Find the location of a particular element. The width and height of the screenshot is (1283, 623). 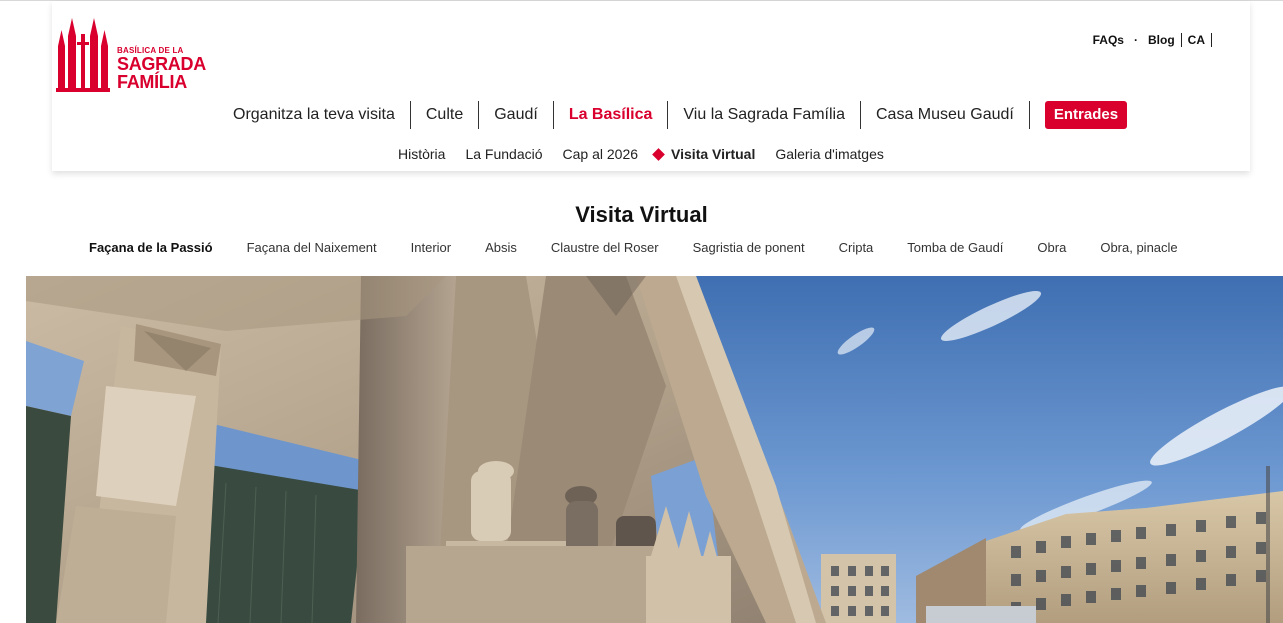

tab-passion-facade: Façana de la Passió is located at coordinates (151, 248).